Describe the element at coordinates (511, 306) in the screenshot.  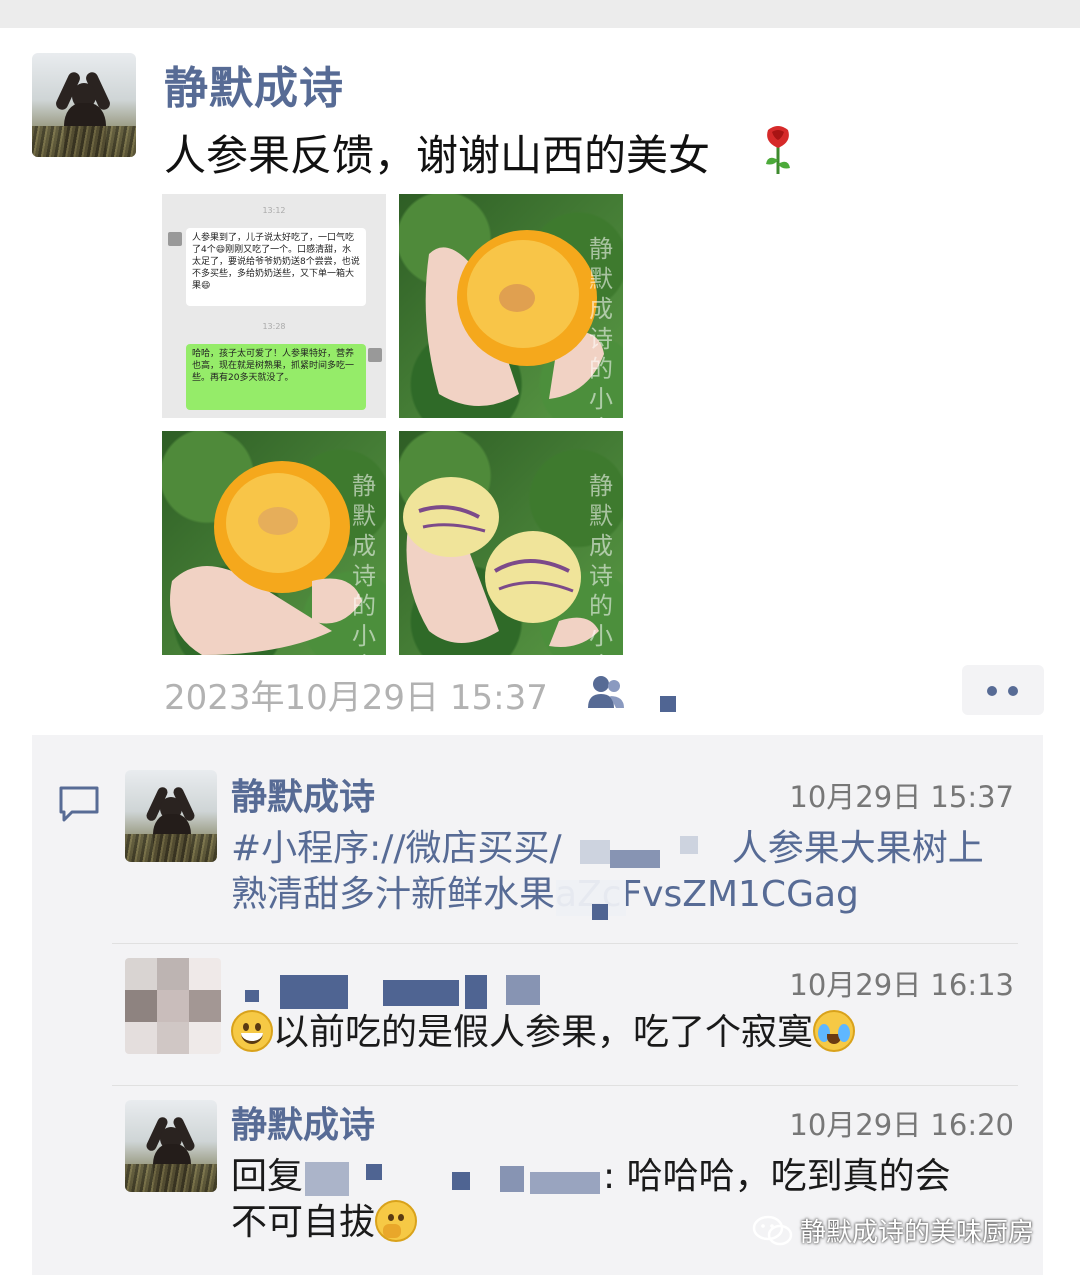
I see `photo-fruit-cut-1: 静默成诗的小店` at that location.